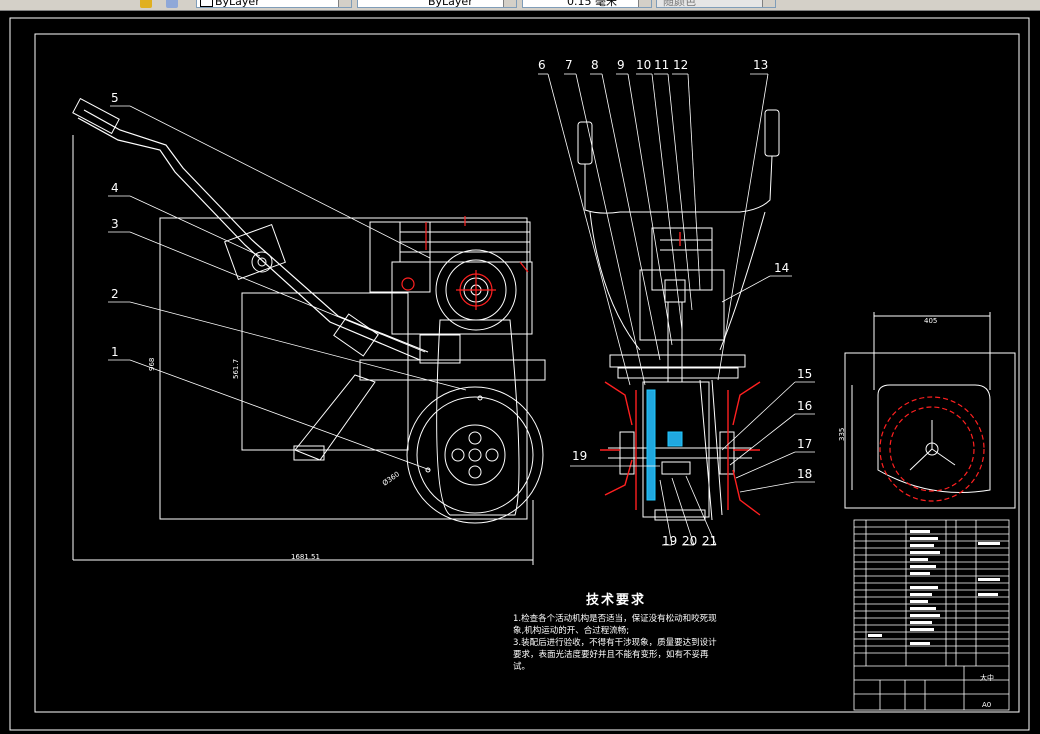  I want to click on dimension-side-height: 335, so click(842, 434).